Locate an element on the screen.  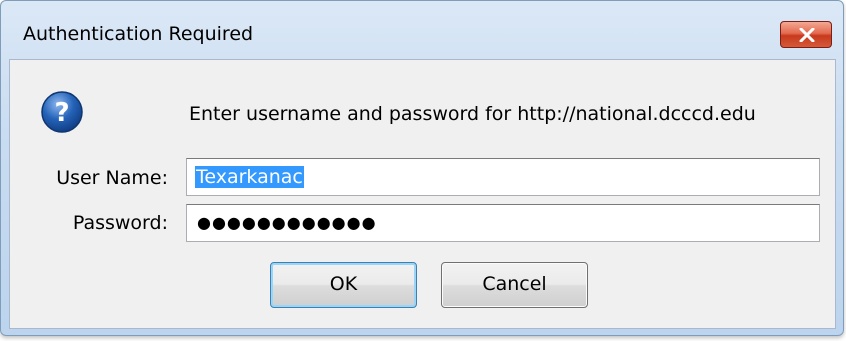
ok-button: OK is located at coordinates (343, 285).